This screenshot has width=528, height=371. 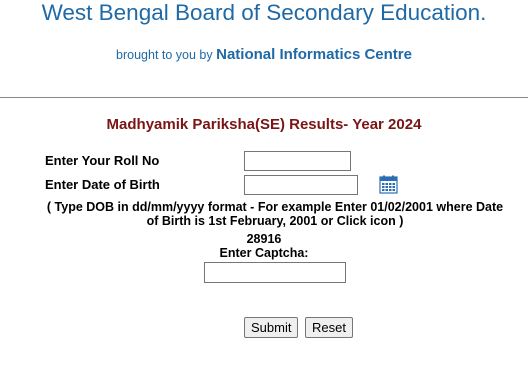 I want to click on captcha-input, so click(x=275, y=272).